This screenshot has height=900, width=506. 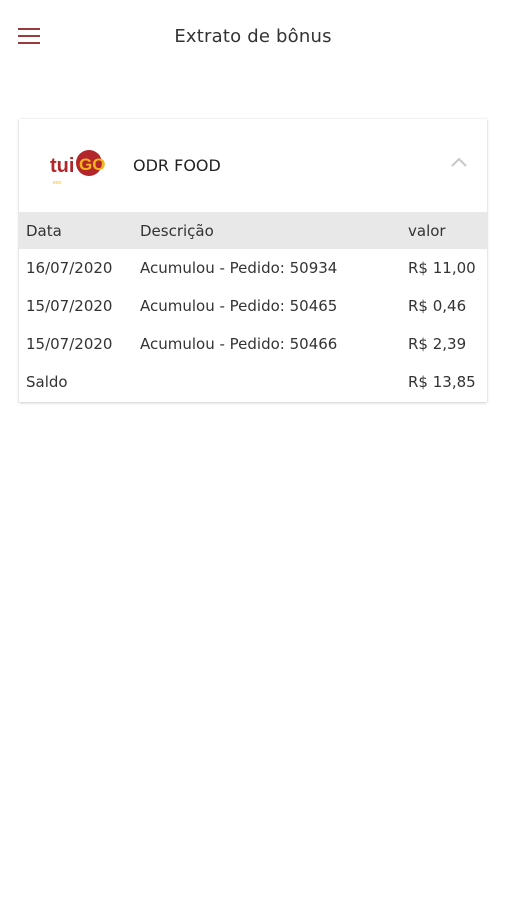 What do you see at coordinates (239, 306) in the screenshot?
I see `row-description: Acumulou - Pedido: 50465` at bounding box center [239, 306].